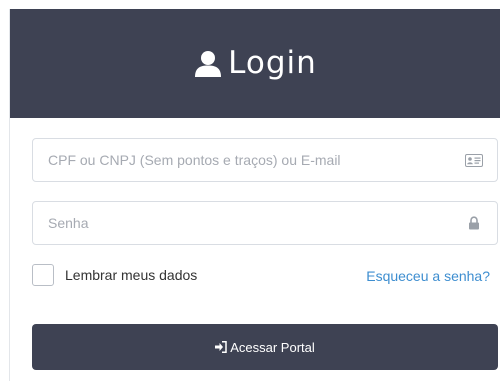  Describe the element at coordinates (272, 63) in the screenshot. I see `login-title: Login` at that location.